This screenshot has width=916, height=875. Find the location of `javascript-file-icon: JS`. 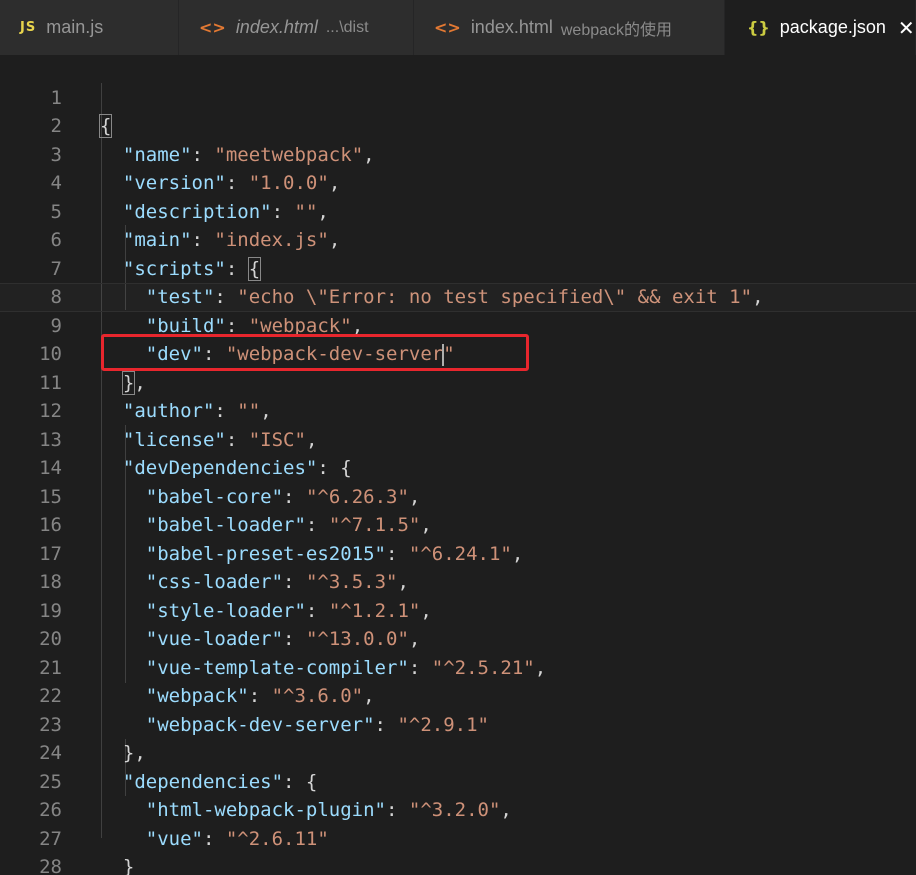

javascript-file-icon: JS is located at coordinates (28, 27).